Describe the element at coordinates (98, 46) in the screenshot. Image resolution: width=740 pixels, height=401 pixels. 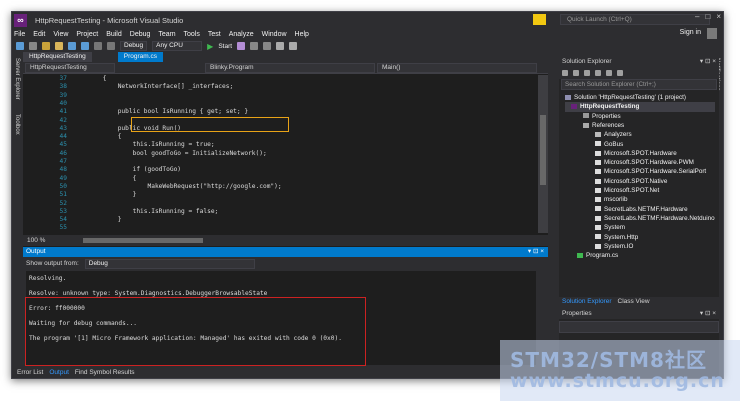
I see `undo-icon` at that location.